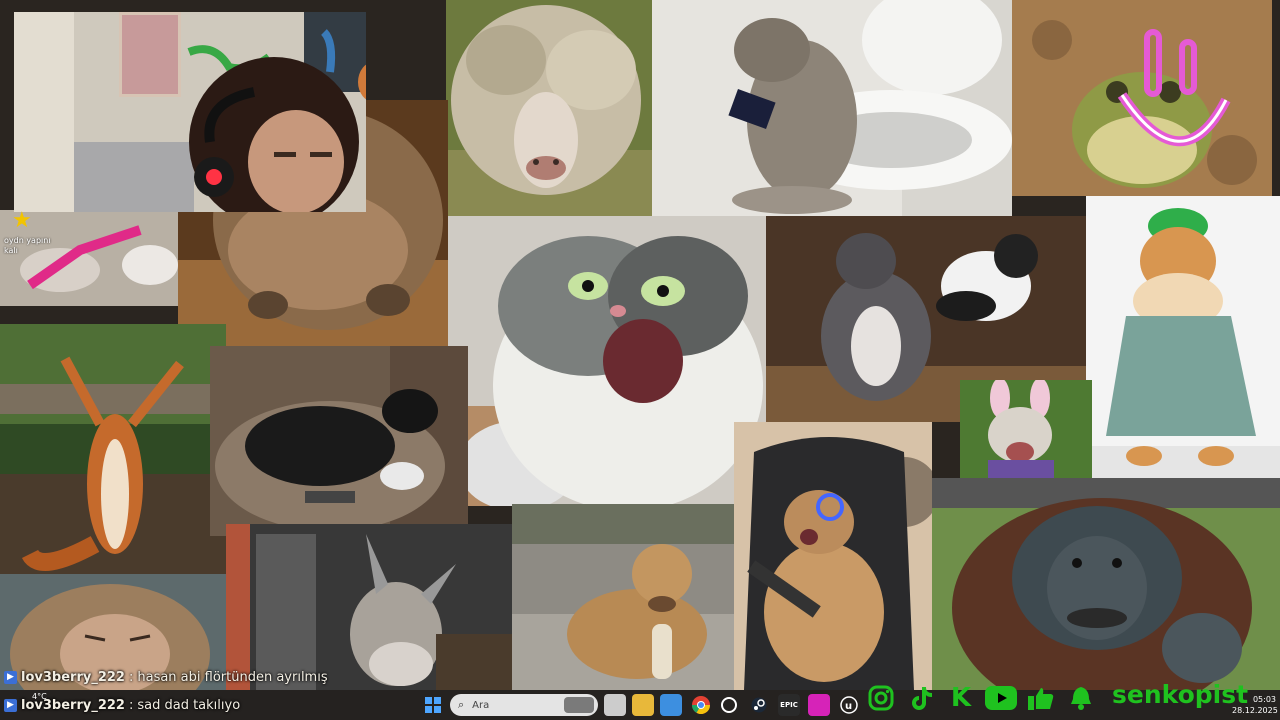  What do you see at coordinates (549, 110) in the screenshot?
I see `collage-image-sheep` at bounding box center [549, 110].